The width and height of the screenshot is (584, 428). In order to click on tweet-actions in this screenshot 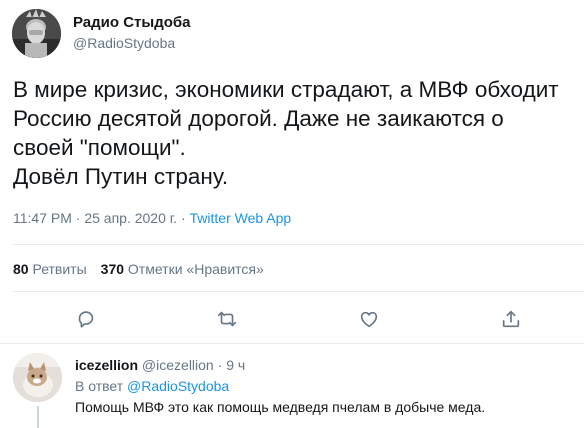, I will do `click(292, 320)`.